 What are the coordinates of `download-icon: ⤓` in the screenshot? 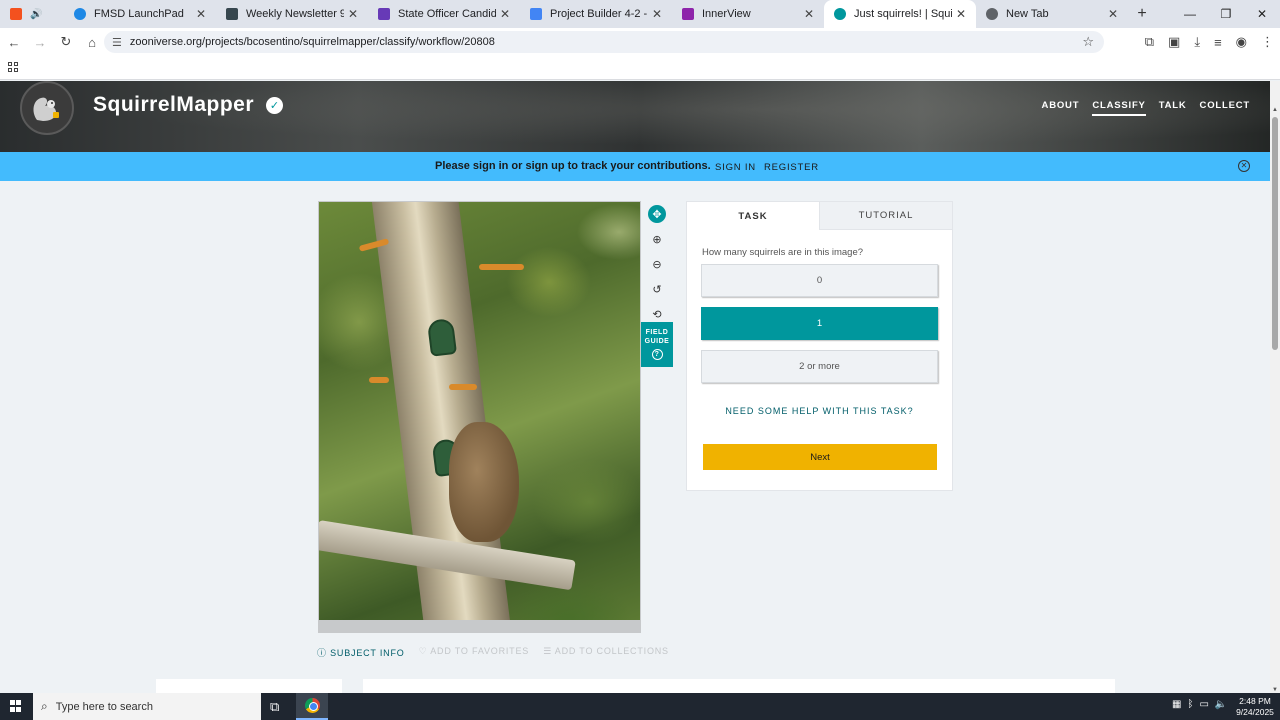 It's located at (1197, 42).